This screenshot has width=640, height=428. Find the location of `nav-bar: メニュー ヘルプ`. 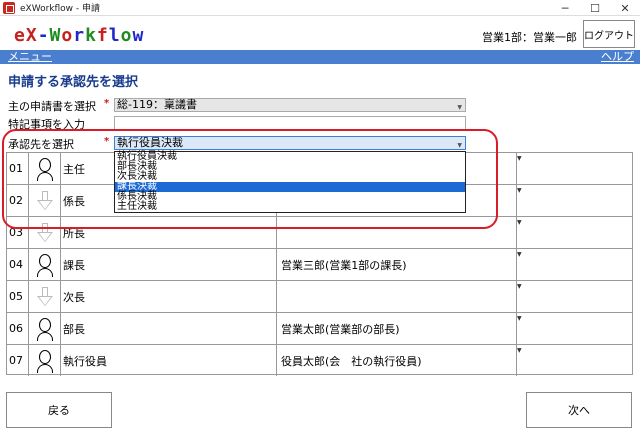

nav-bar: メニュー ヘルプ is located at coordinates (320, 57).